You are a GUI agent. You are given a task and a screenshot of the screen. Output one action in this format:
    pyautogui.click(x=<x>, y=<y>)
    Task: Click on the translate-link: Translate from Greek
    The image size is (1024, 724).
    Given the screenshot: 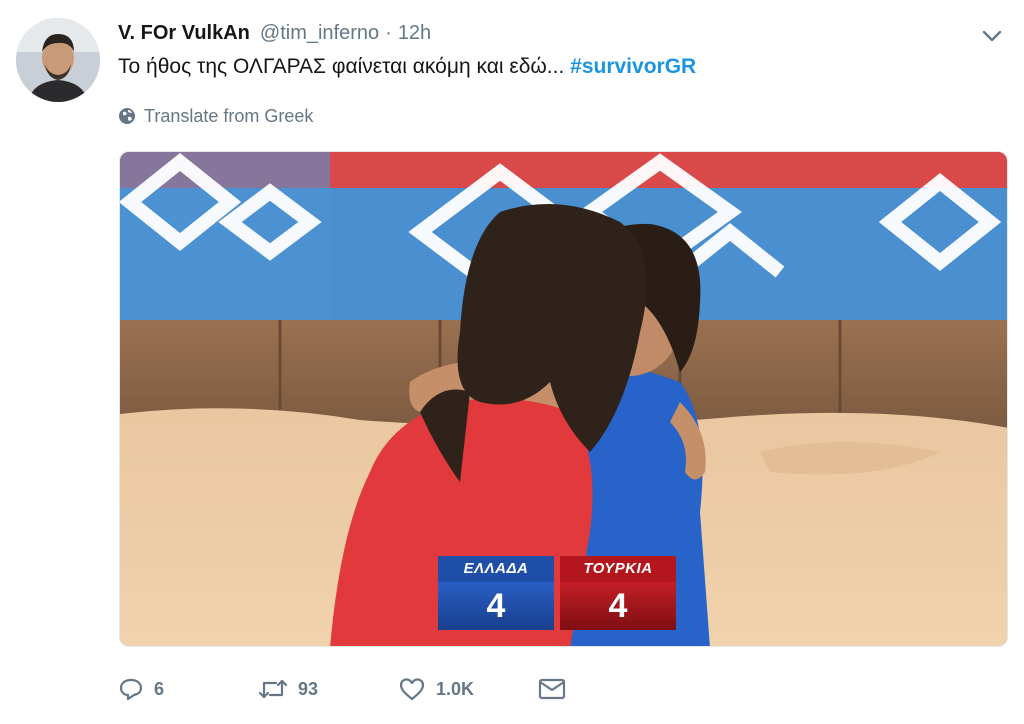 What is the action you would take?
    pyautogui.click(x=215, y=116)
    